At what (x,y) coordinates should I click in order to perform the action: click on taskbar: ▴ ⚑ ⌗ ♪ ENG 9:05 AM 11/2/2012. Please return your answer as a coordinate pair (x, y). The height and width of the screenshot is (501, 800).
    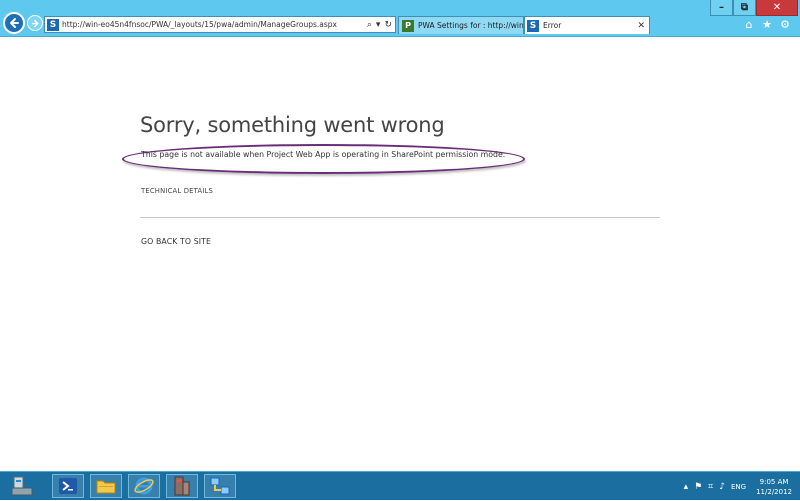
    Looking at the image, I should click on (400, 485).